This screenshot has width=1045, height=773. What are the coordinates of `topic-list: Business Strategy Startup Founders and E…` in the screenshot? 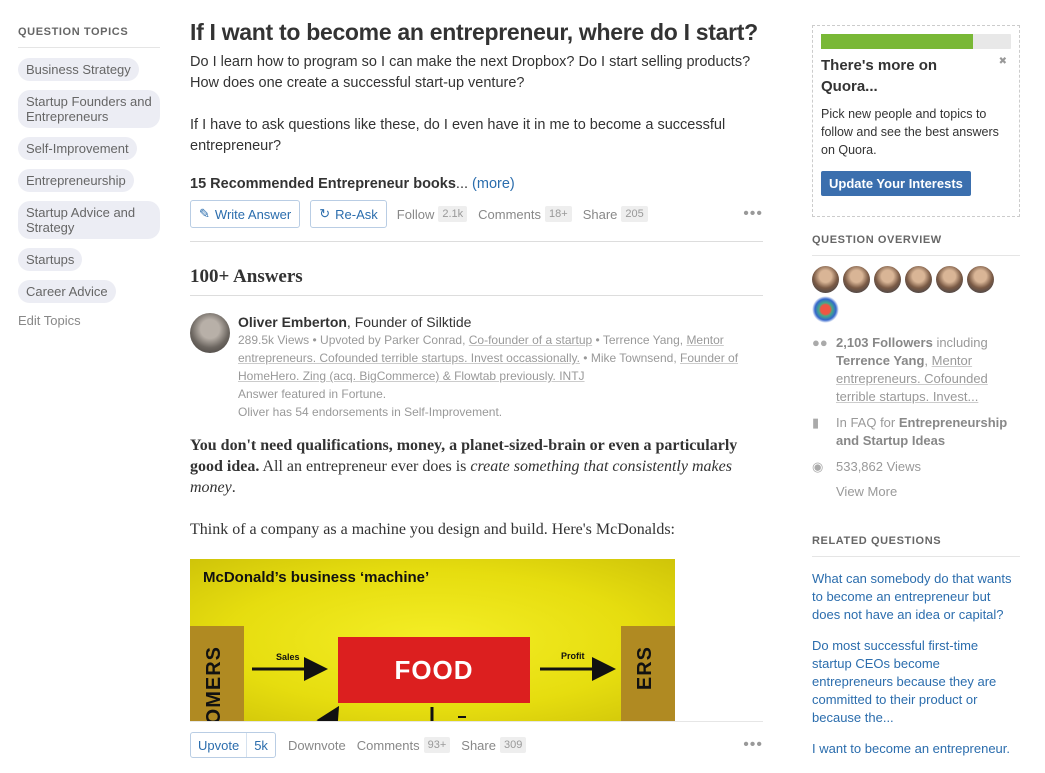 It's located at (89, 185).